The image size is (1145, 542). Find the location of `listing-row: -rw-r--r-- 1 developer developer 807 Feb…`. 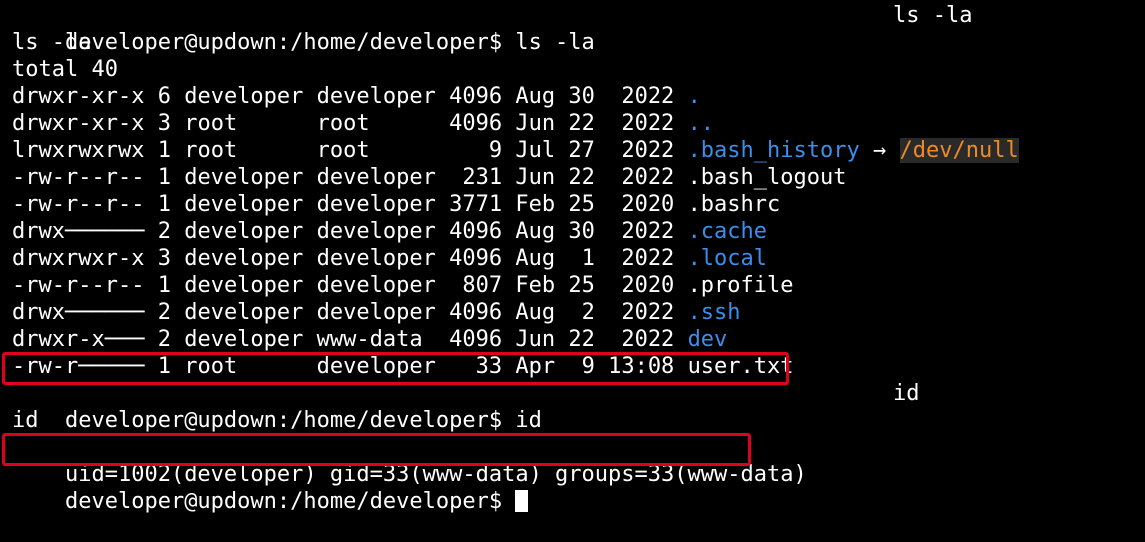

listing-row: -rw-r--r-- 1 developer developer 807 Feb… is located at coordinates (515, 285).